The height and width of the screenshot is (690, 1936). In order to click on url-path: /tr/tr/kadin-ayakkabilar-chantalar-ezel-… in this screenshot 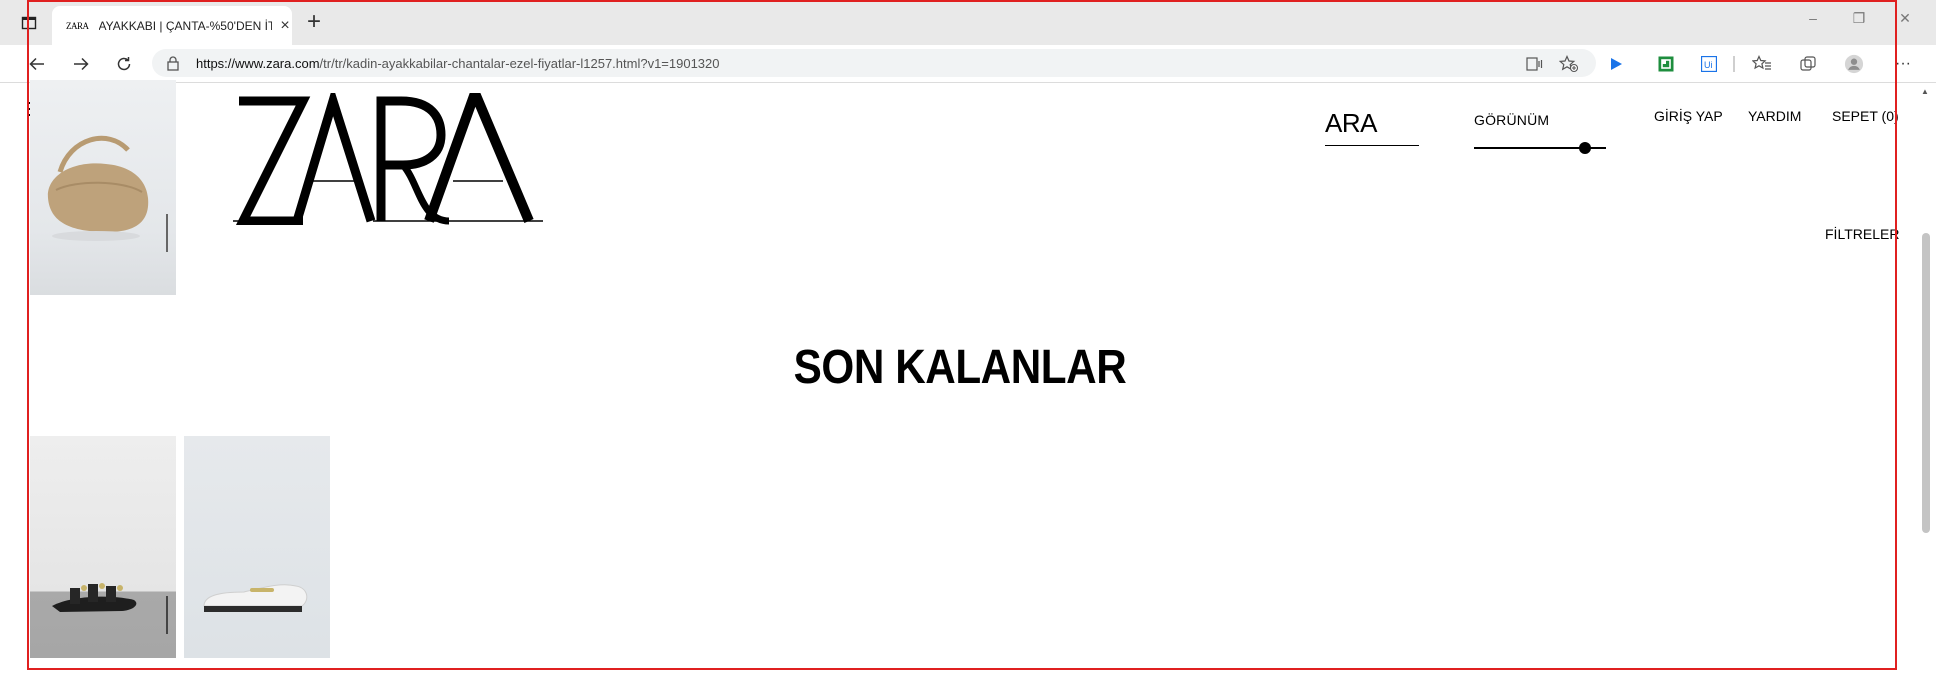, I will do `click(519, 63)`.